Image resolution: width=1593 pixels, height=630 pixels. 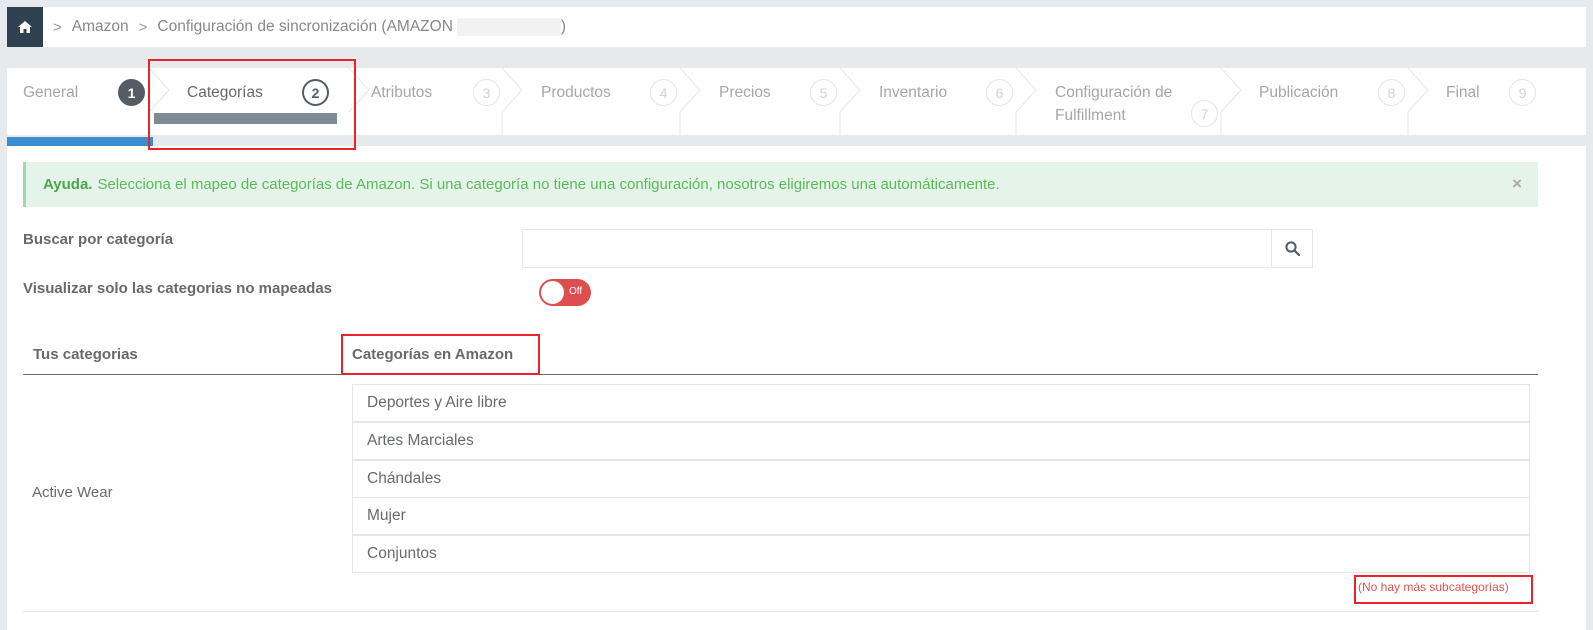 What do you see at coordinates (100, 27) in the screenshot?
I see `breadcrumb-amazon: Amazon` at bounding box center [100, 27].